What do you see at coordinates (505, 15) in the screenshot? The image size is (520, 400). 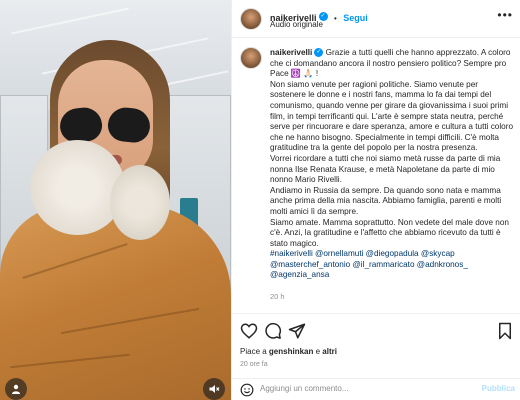 I see `more-horizontal-icon: •••` at bounding box center [505, 15].